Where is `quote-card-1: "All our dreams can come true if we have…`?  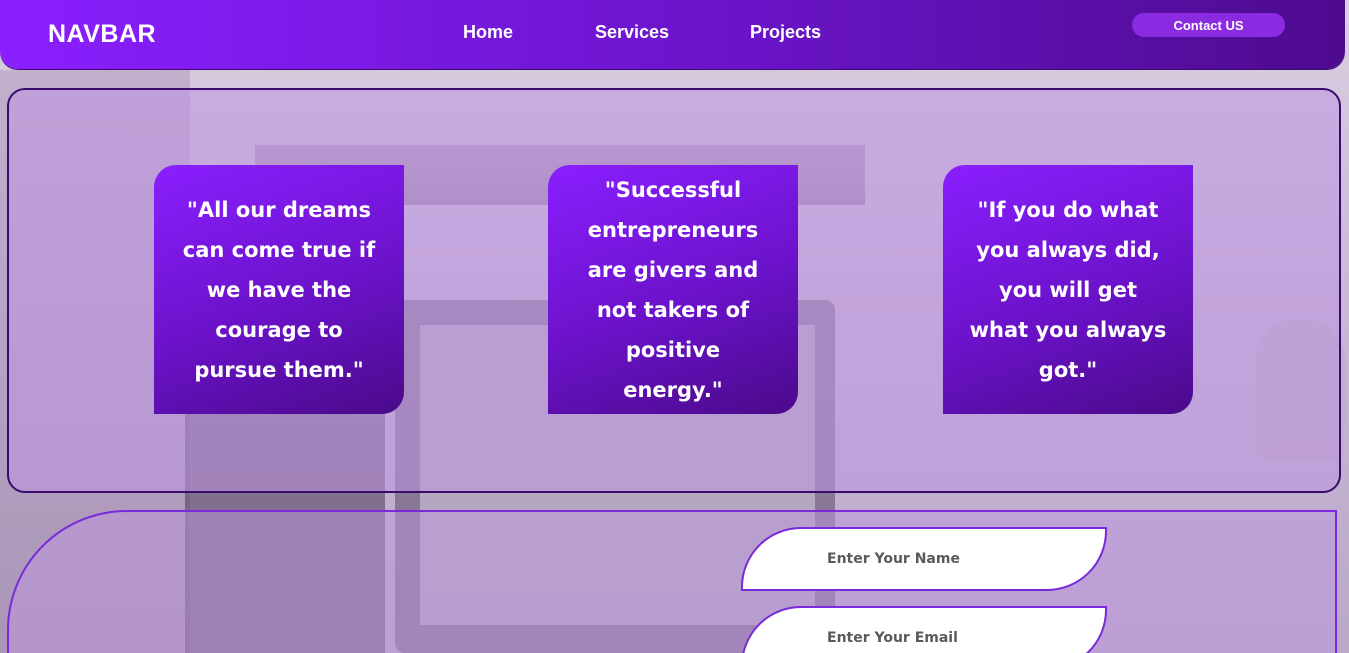 quote-card-1: "All our dreams can come true if we have… is located at coordinates (279, 289).